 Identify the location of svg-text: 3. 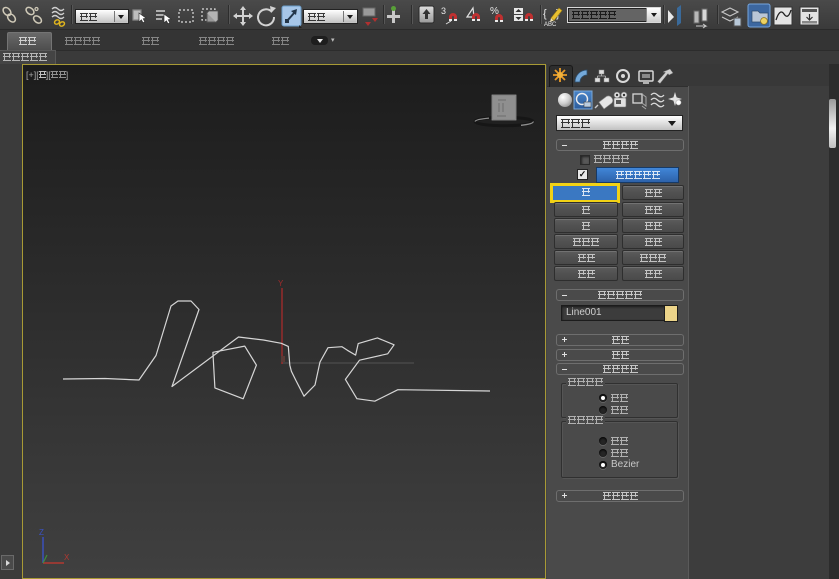
(443, 11).